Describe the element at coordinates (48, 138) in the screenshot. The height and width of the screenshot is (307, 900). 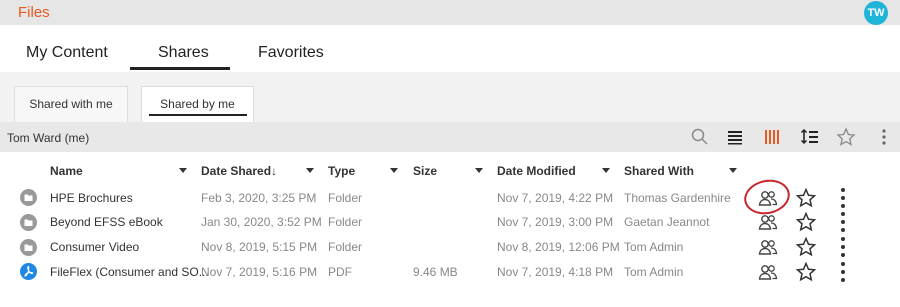
I see `breadcrumb: Tom Ward (me)` at that location.